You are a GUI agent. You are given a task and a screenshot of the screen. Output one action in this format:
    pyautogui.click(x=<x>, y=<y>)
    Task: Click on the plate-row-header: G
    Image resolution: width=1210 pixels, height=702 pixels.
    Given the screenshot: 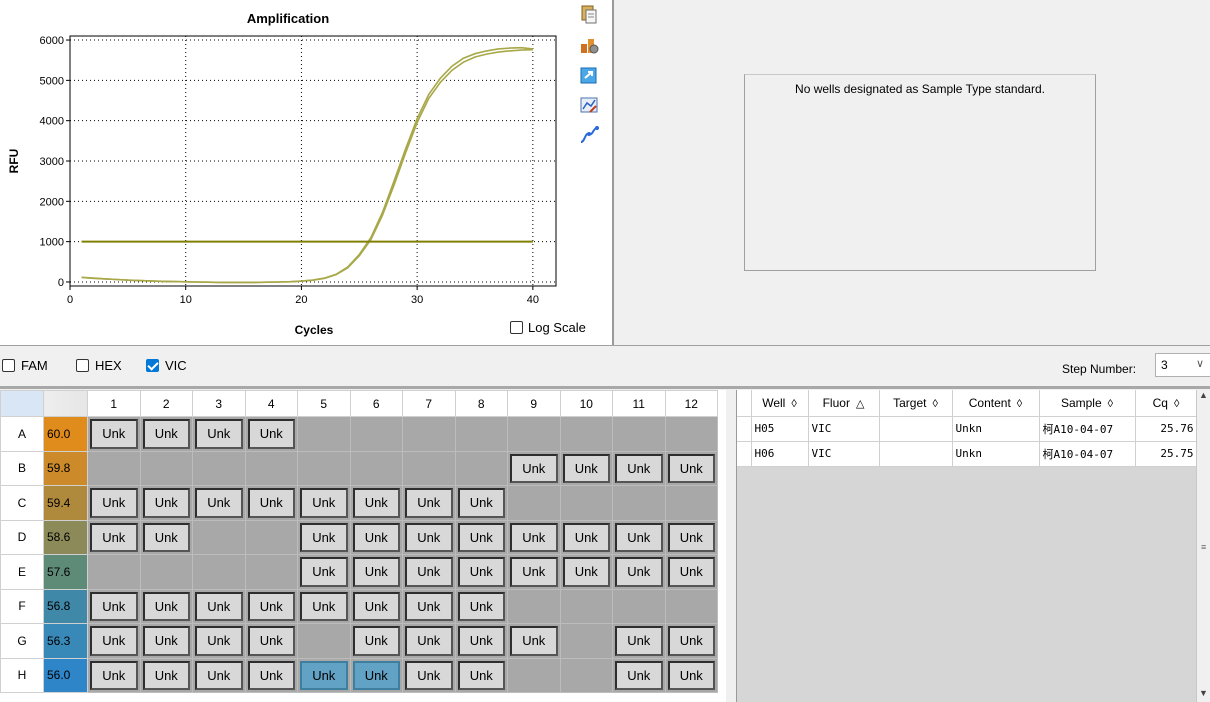 What is the action you would take?
    pyautogui.click(x=22, y=641)
    